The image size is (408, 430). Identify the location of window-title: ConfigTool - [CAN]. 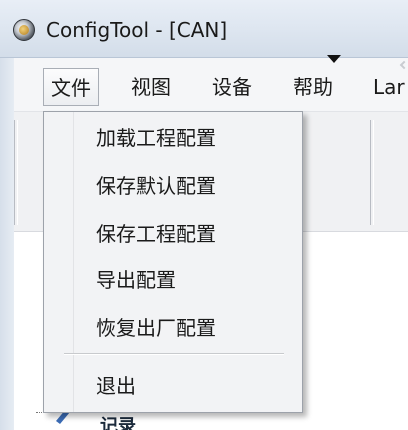
(137, 30).